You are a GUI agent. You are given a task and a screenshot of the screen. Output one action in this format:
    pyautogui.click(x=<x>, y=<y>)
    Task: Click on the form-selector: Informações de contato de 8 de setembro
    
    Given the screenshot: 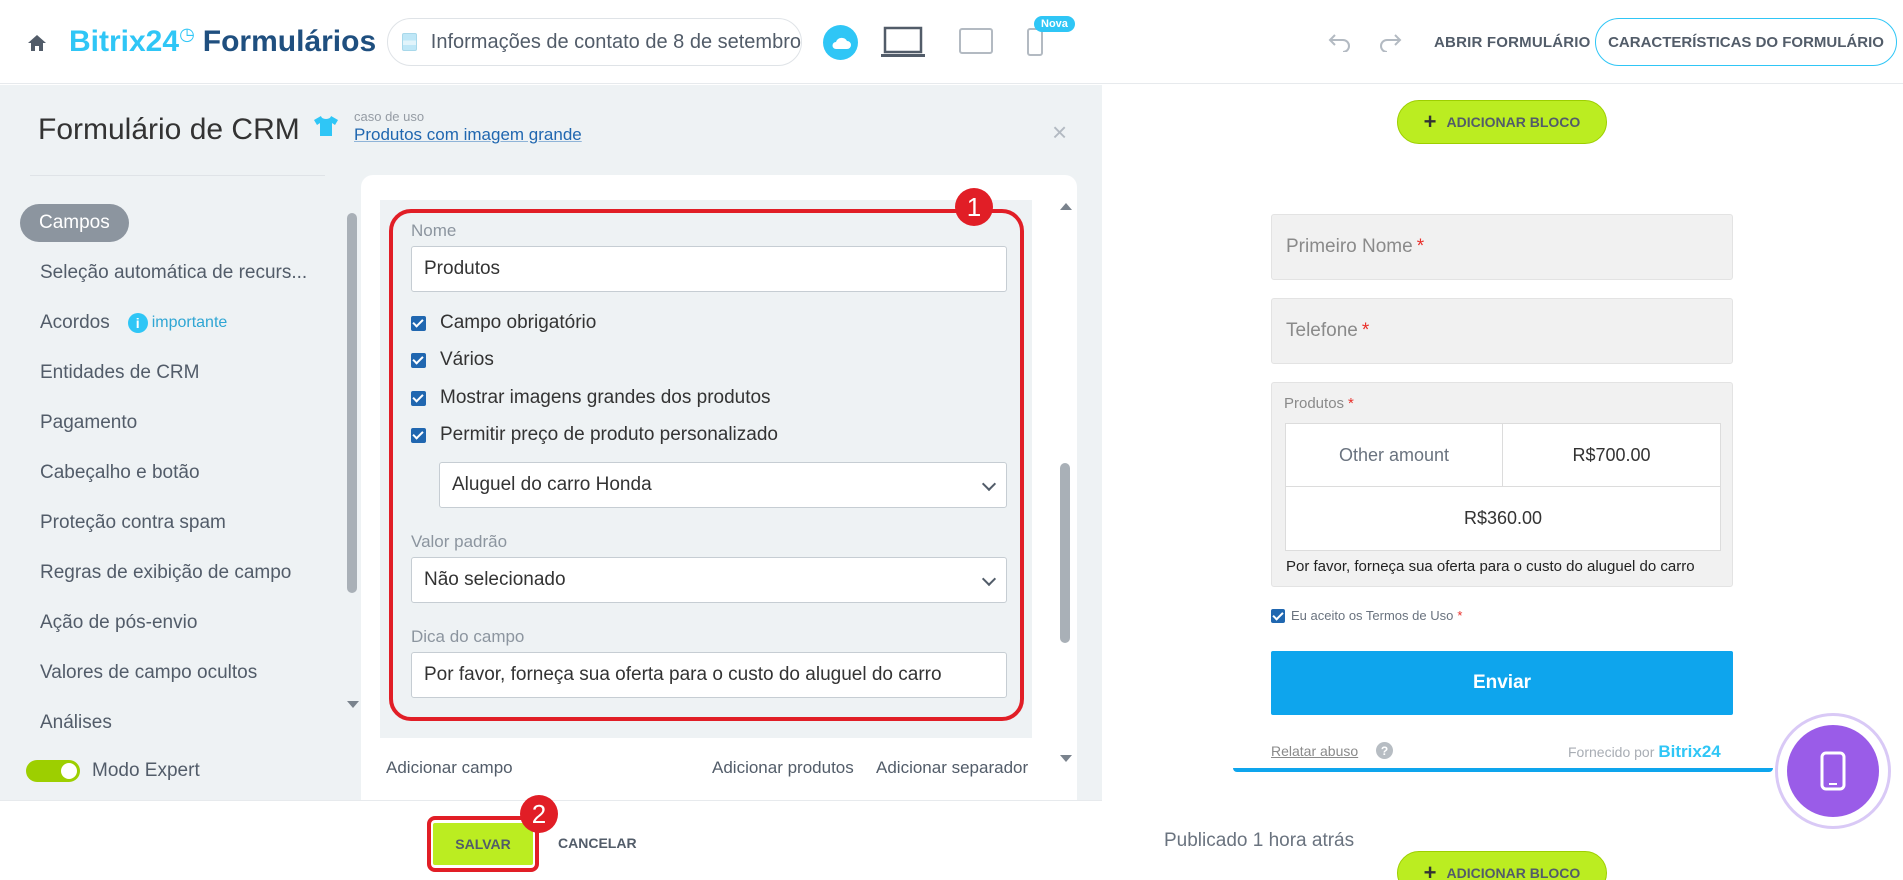 What is the action you would take?
    pyautogui.click(x=594, y=42)
    